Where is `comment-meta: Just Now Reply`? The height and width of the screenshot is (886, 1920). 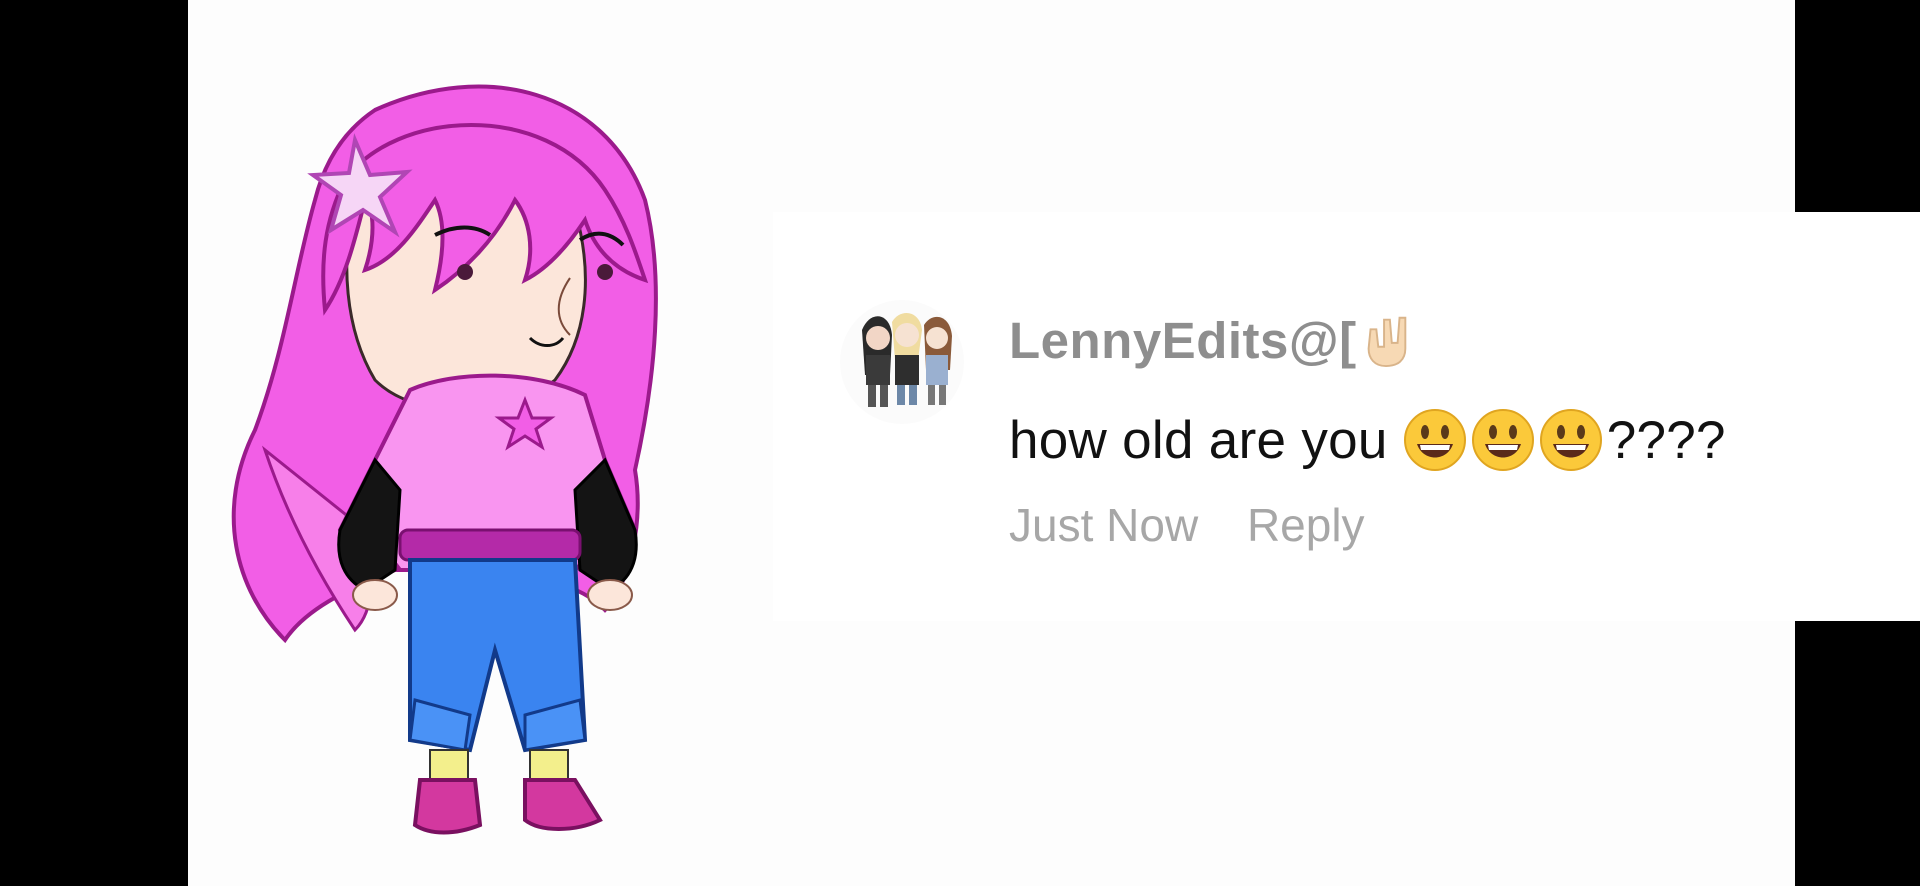
comment-meta: Just Now Reply is located at coordinates (1187, 525).